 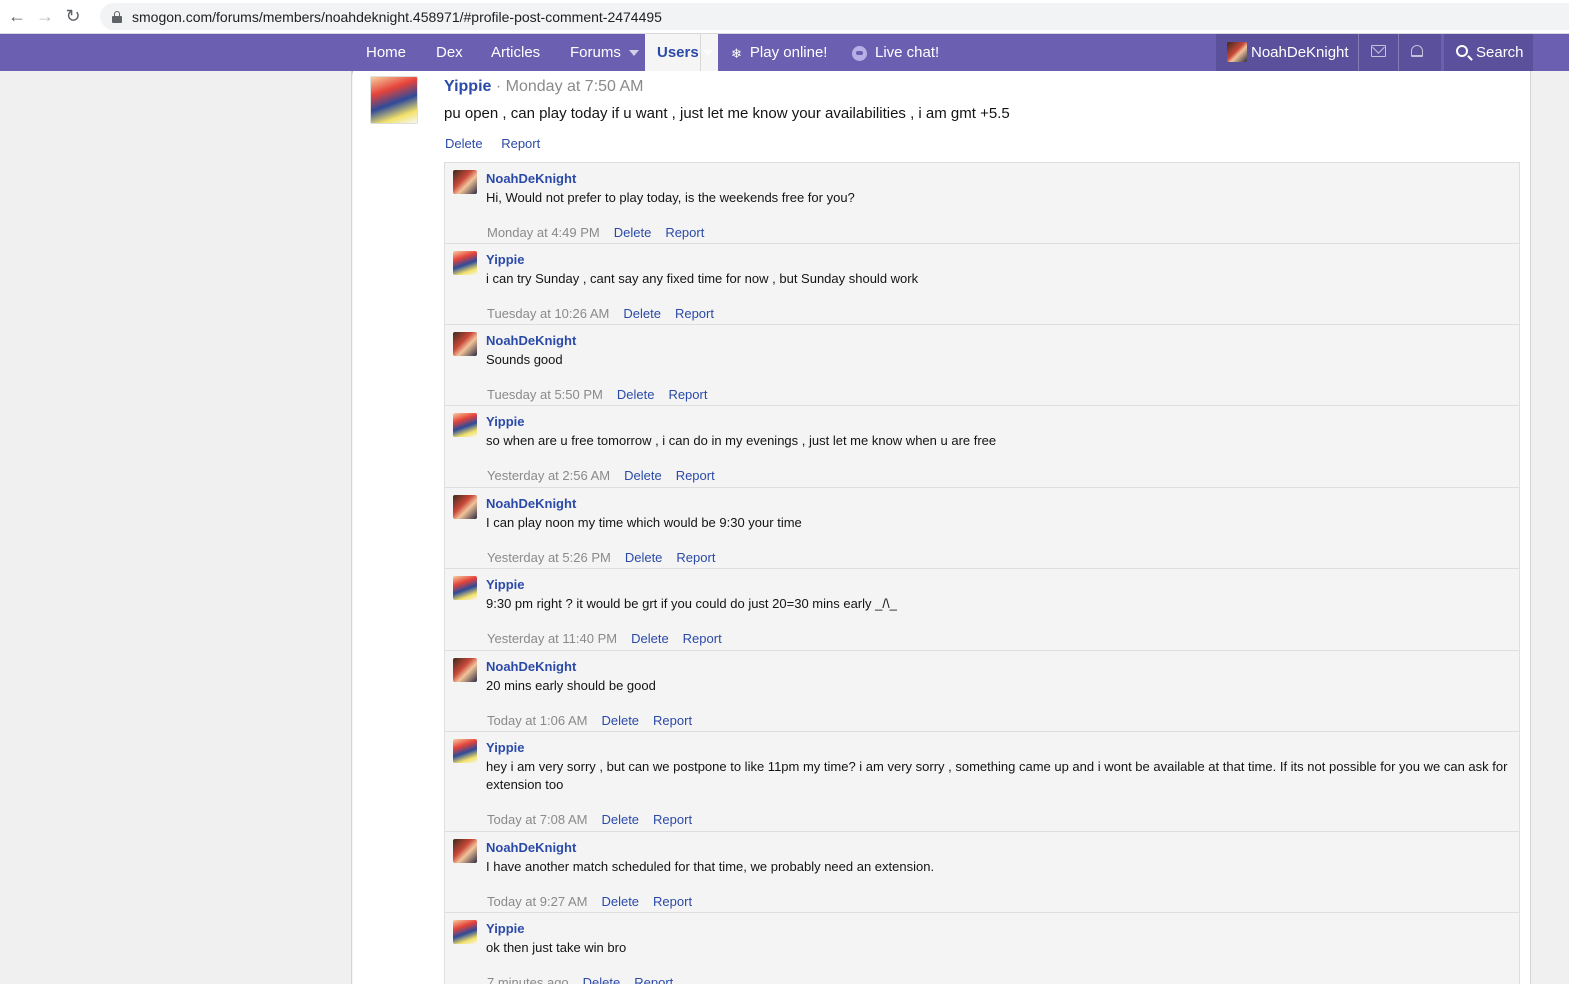 I want to click on discord-icon, so click(x=859, y=53).